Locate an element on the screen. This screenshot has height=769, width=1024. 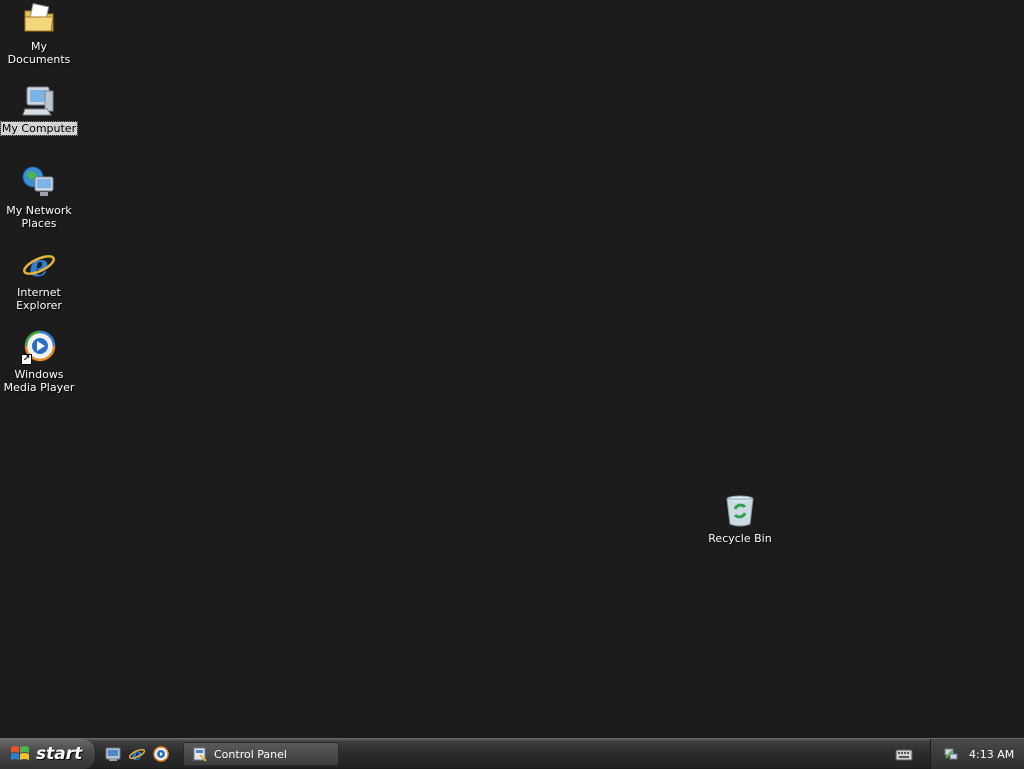
start-button: start is located at coordinates (48, 754).